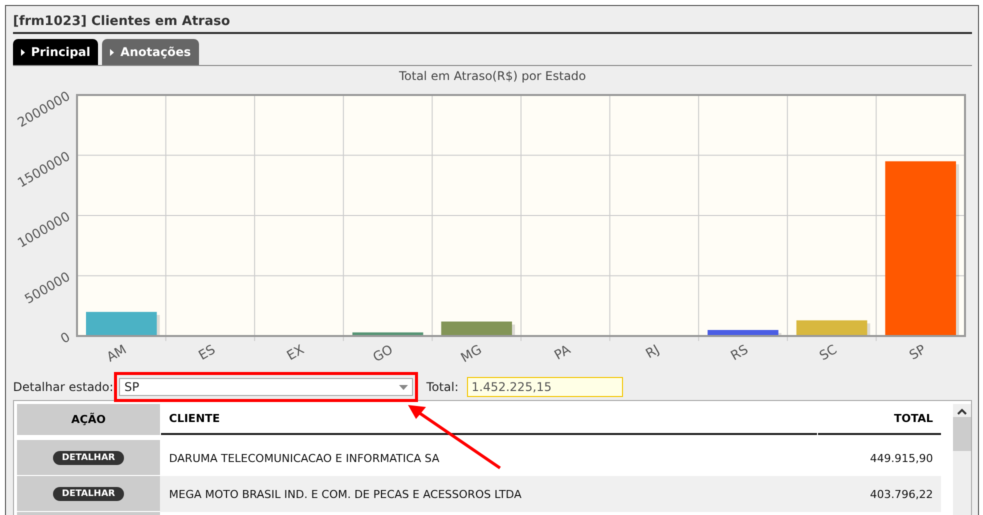 Image resolution: width=983 pixels, height=515 pixels. What do you see at coordinates (442, 387) in the screenshot?
I see `field-label: Total:` at bounding box center [442, 387].